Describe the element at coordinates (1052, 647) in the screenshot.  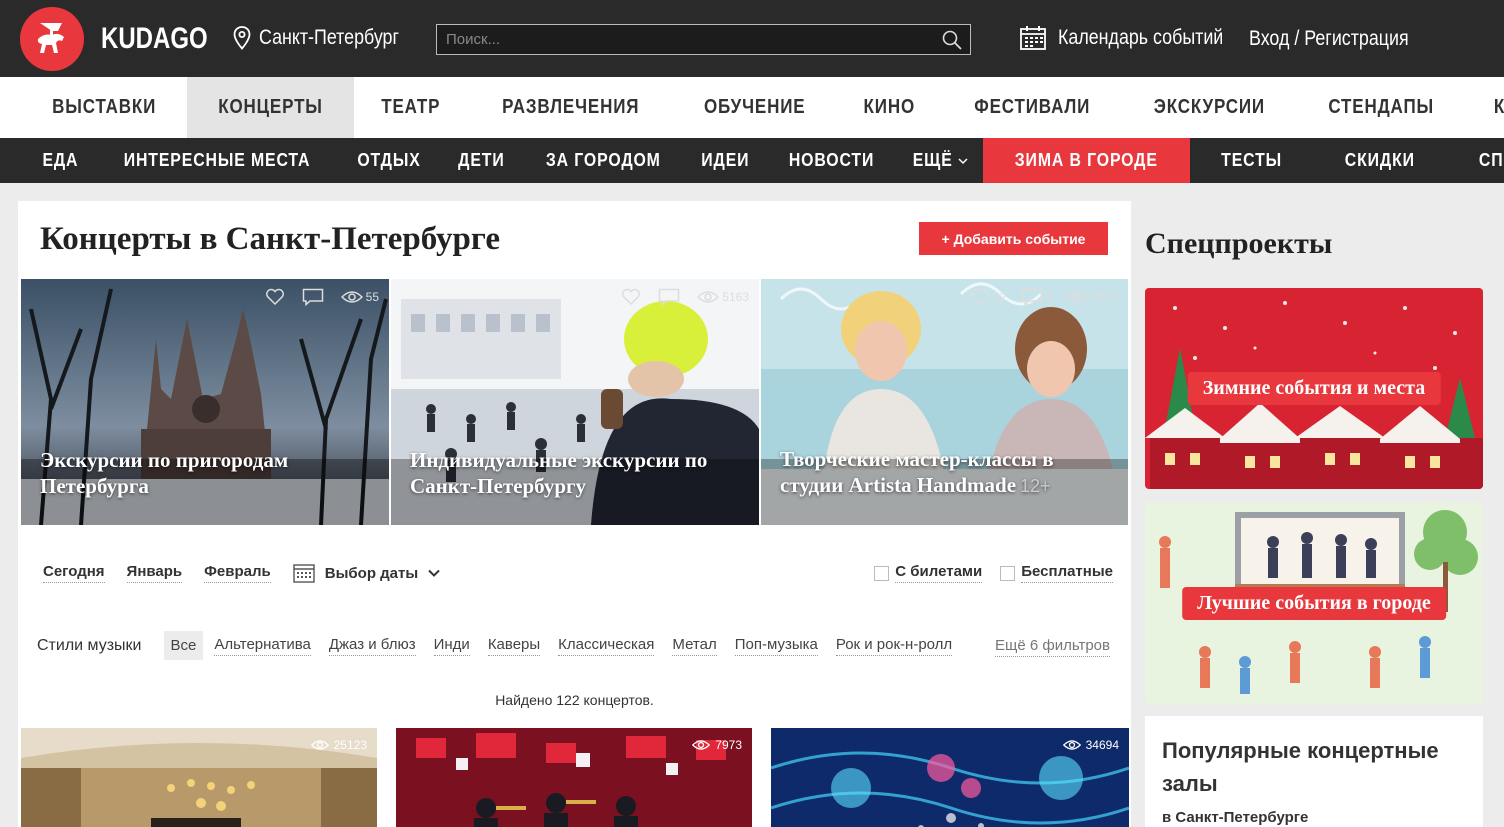
I see `more-filters-link: Ещё 6 фильтров` at that location.